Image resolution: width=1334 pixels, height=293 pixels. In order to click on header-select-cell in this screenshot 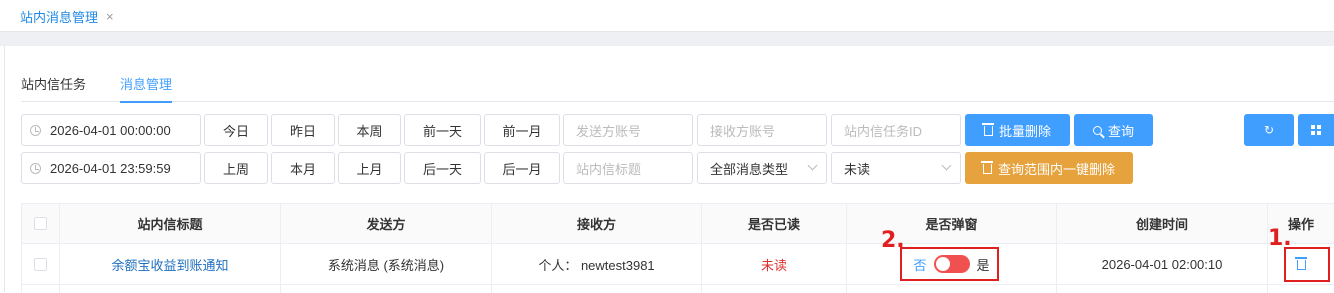, I will do `click(41, 223)`.